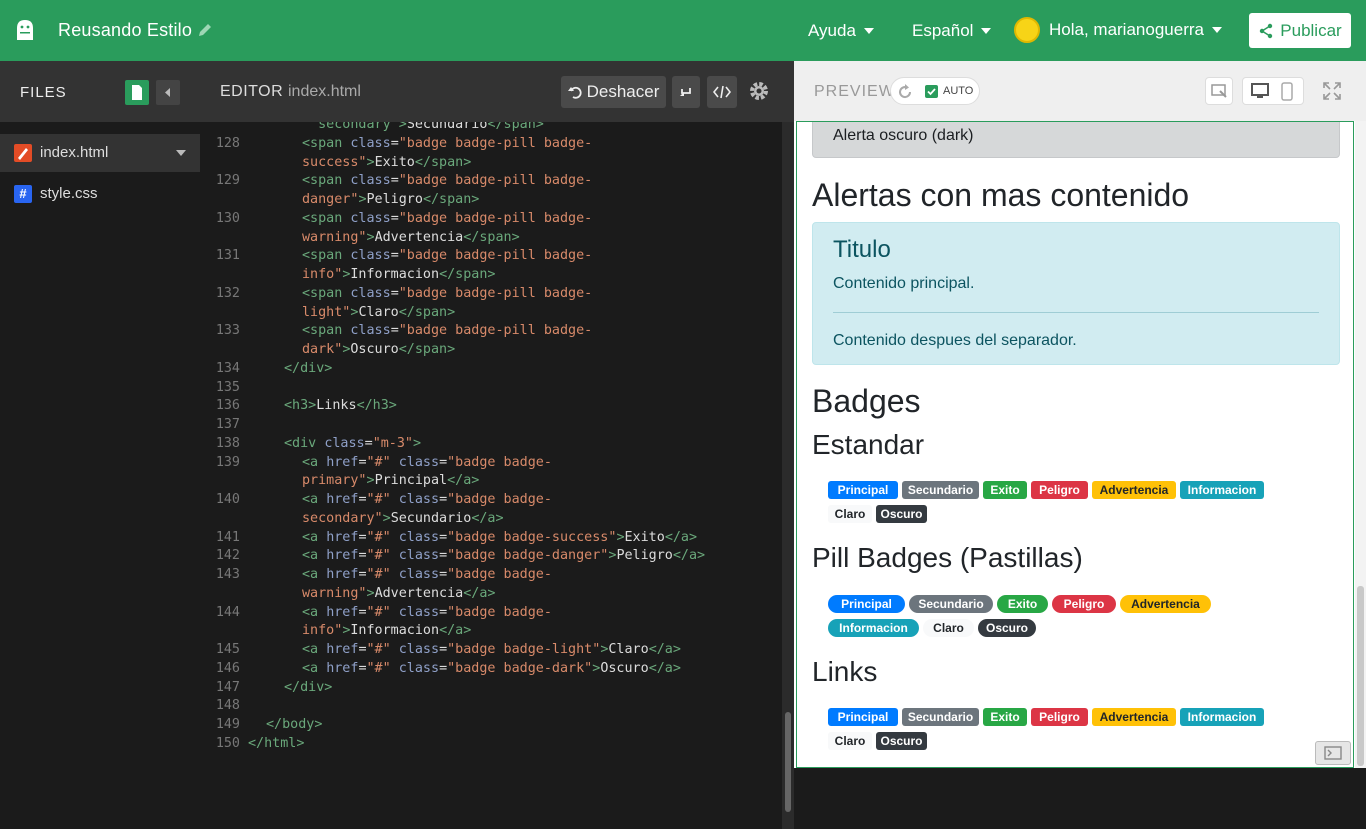 The image size is (1366, 829). Describe the element at coordinates (905, 92) in the screenshot. I see `refresh-icon` at that location.